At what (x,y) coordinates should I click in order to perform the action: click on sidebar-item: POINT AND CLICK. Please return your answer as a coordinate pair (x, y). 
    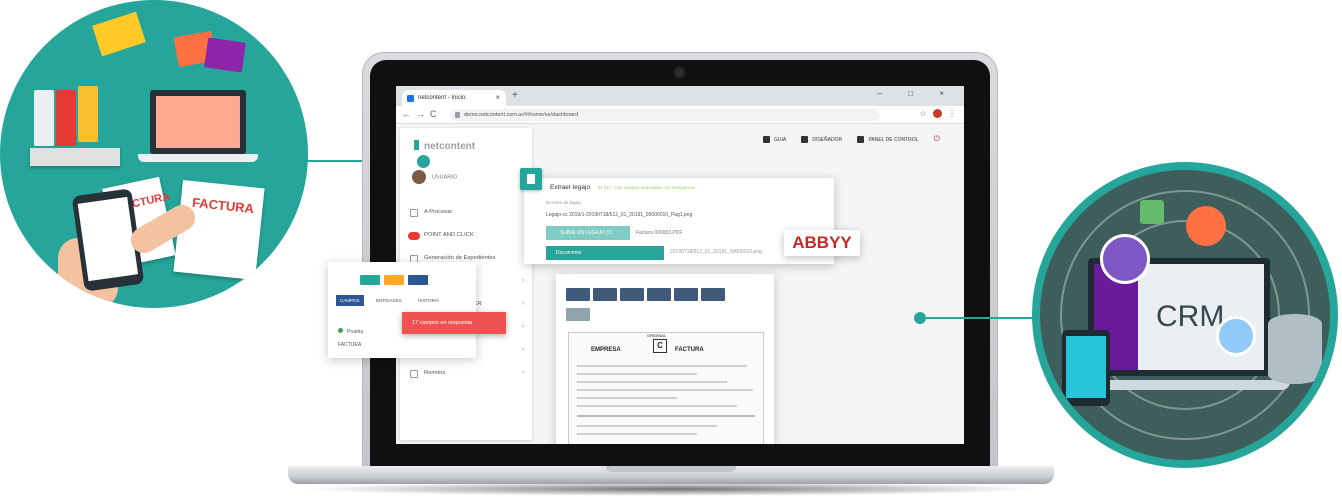
    Looking at the image, I should click on (469, 240).